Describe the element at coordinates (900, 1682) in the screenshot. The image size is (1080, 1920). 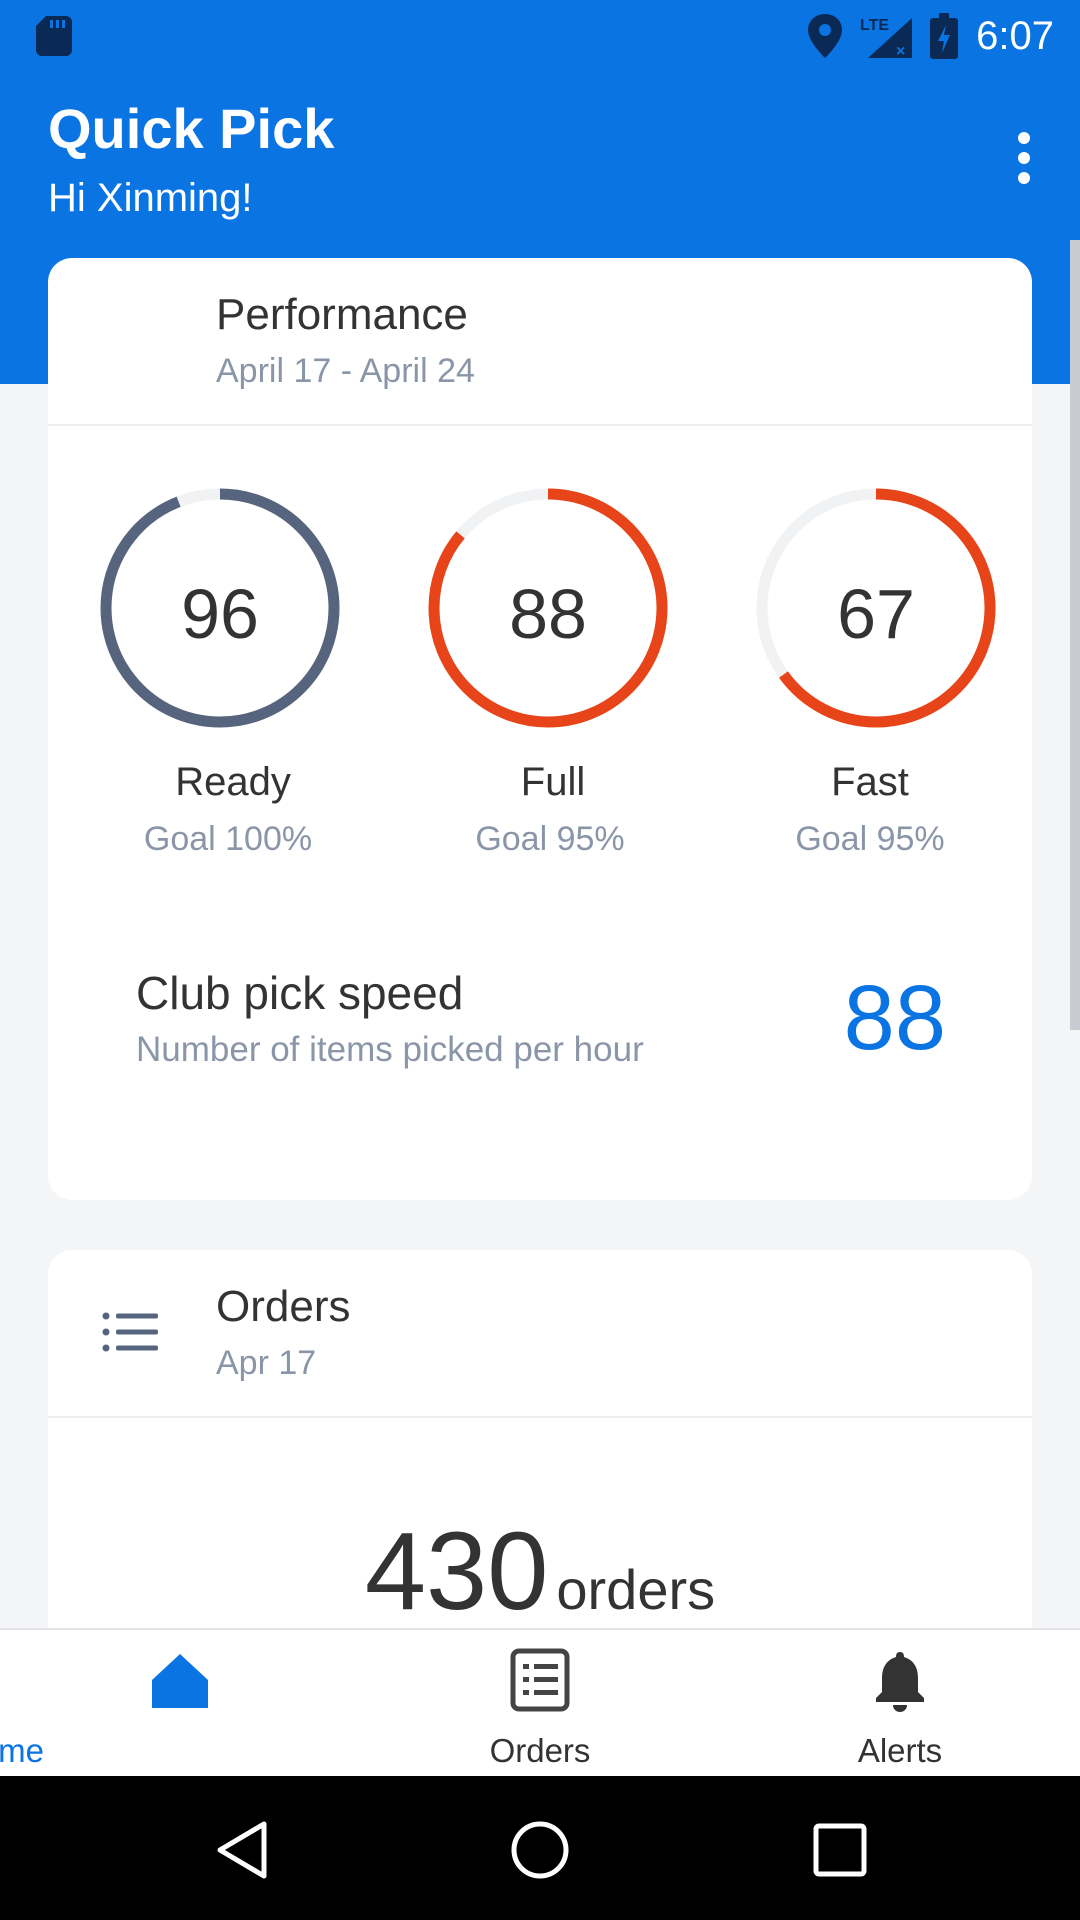
I see `bell-icon` at that location.